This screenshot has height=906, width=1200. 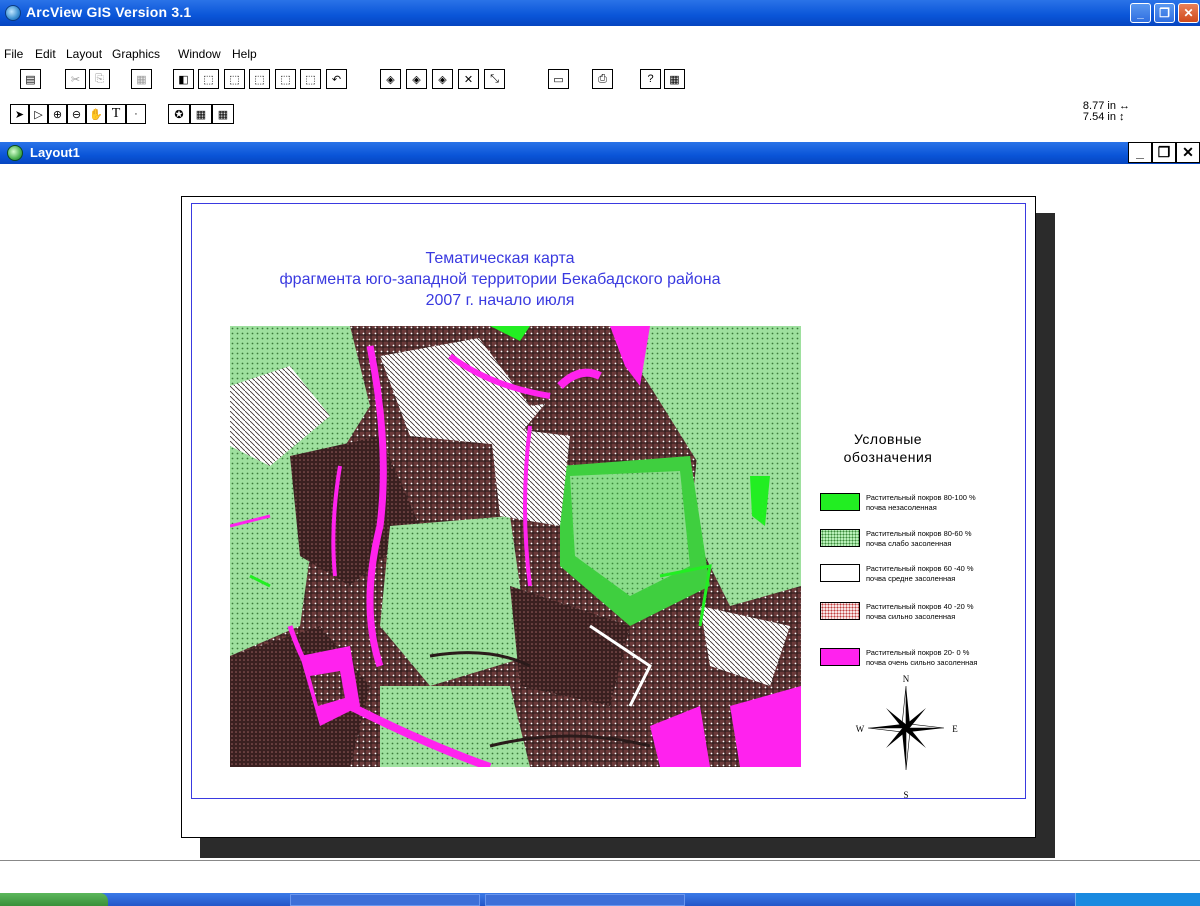 I want to click on coordinate-readout: 8.77 in ↔ 7.54 in ↕, so click(x=1106, y=112).